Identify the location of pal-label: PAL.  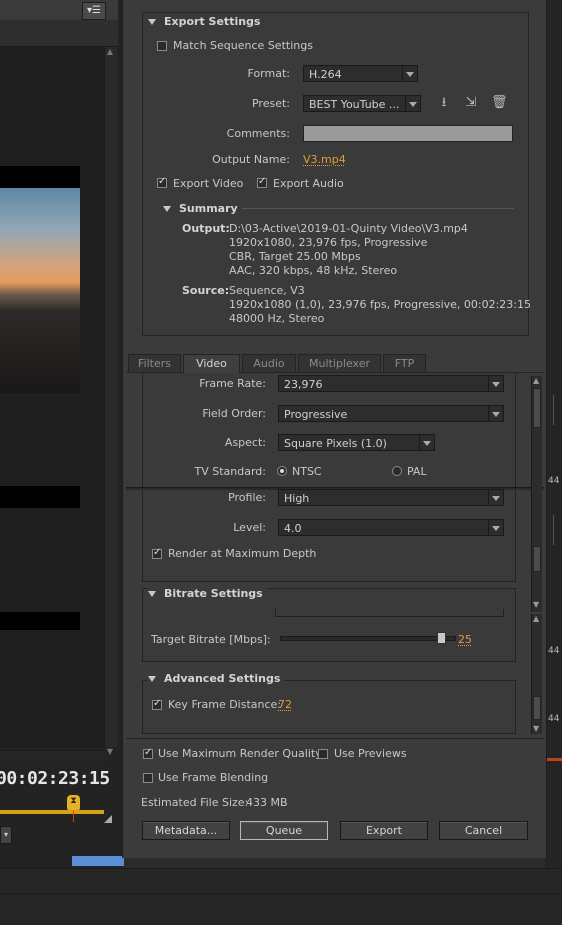
(417, 471).